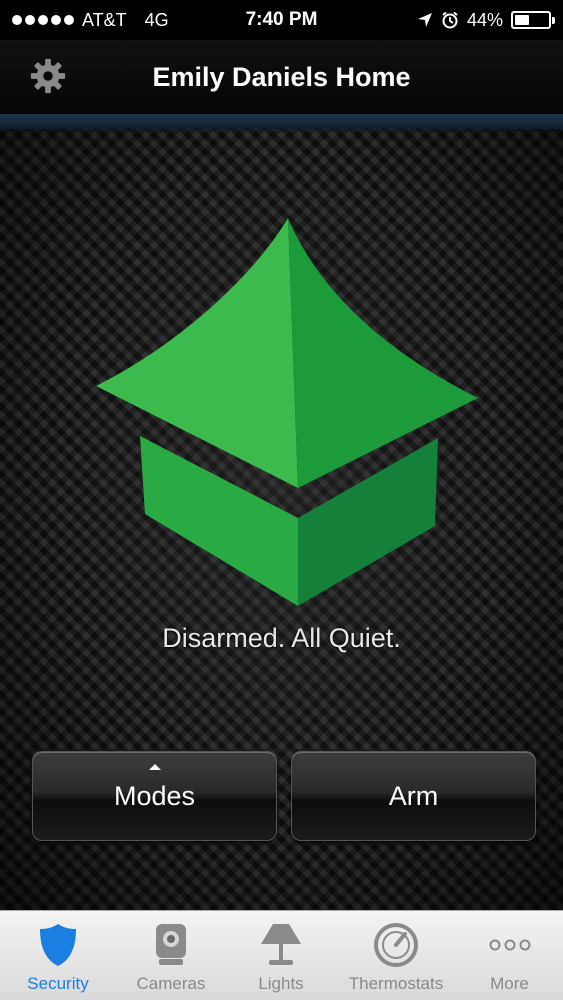 This screenshot has width=563, height=1000. I want to click on gear-icon, so click(48, 76).